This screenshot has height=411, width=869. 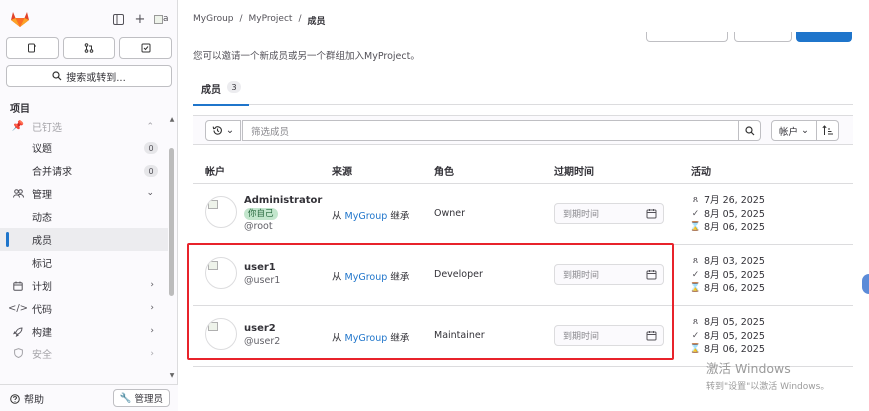 What do you see at coordinates (213, 265) in the screenshot?
I see `broken-image-icon` at bounding box center [213, 265].